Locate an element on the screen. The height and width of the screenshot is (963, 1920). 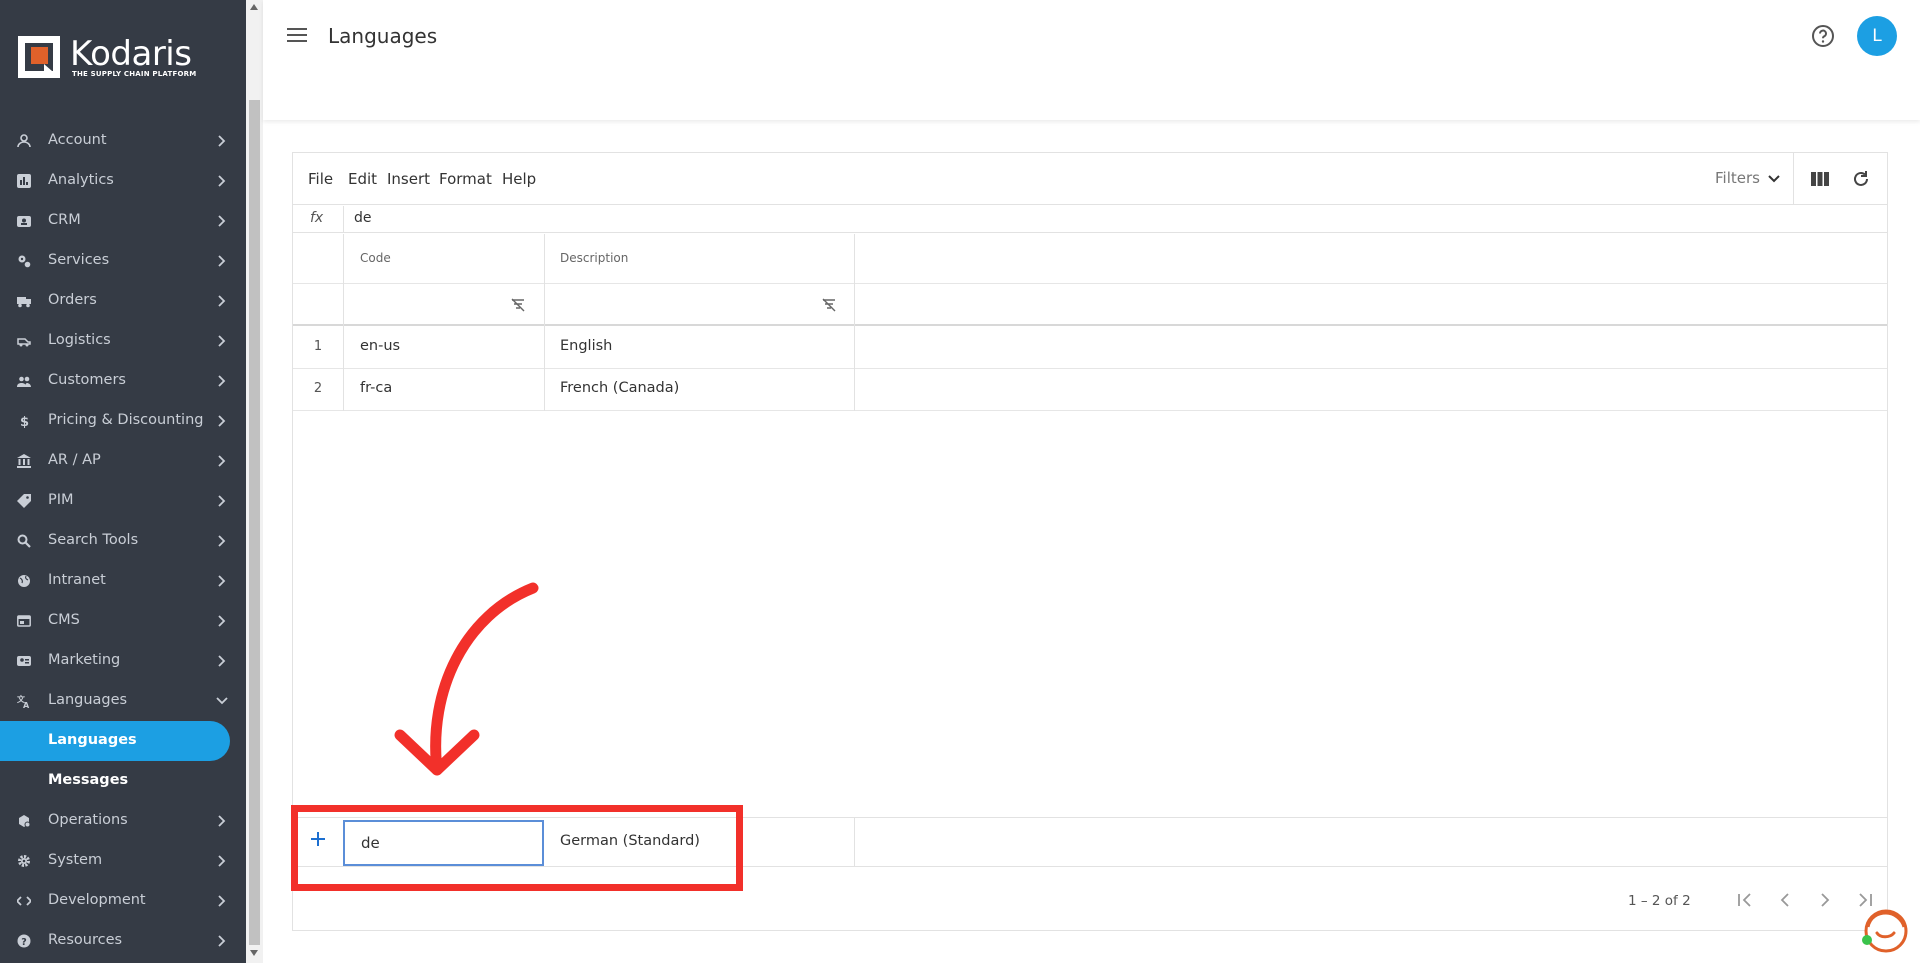
annotation-highlight-box is located at coordinates (517, 848).